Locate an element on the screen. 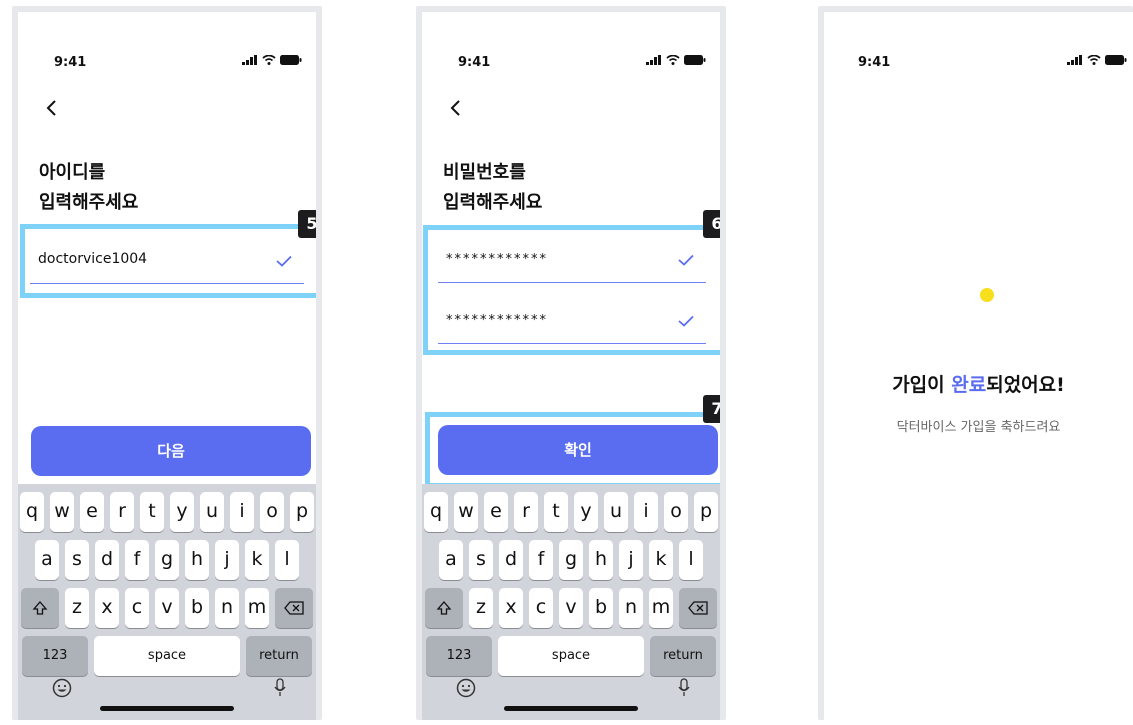 The height and width of the screenshot is (725, 1133). confirm-button-highlight is located at coordinates (572, 450).